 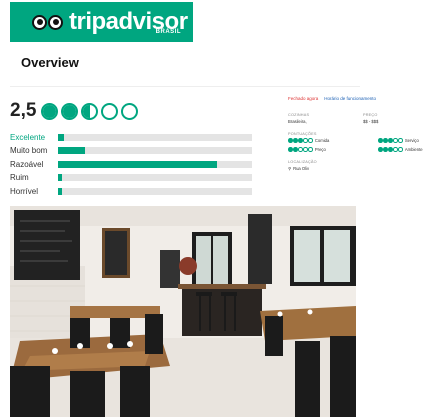 What do you see at coordinates (23, 110) in the screenshot?
I see `rating-value: 2,5` at bounding box center [23, 110].